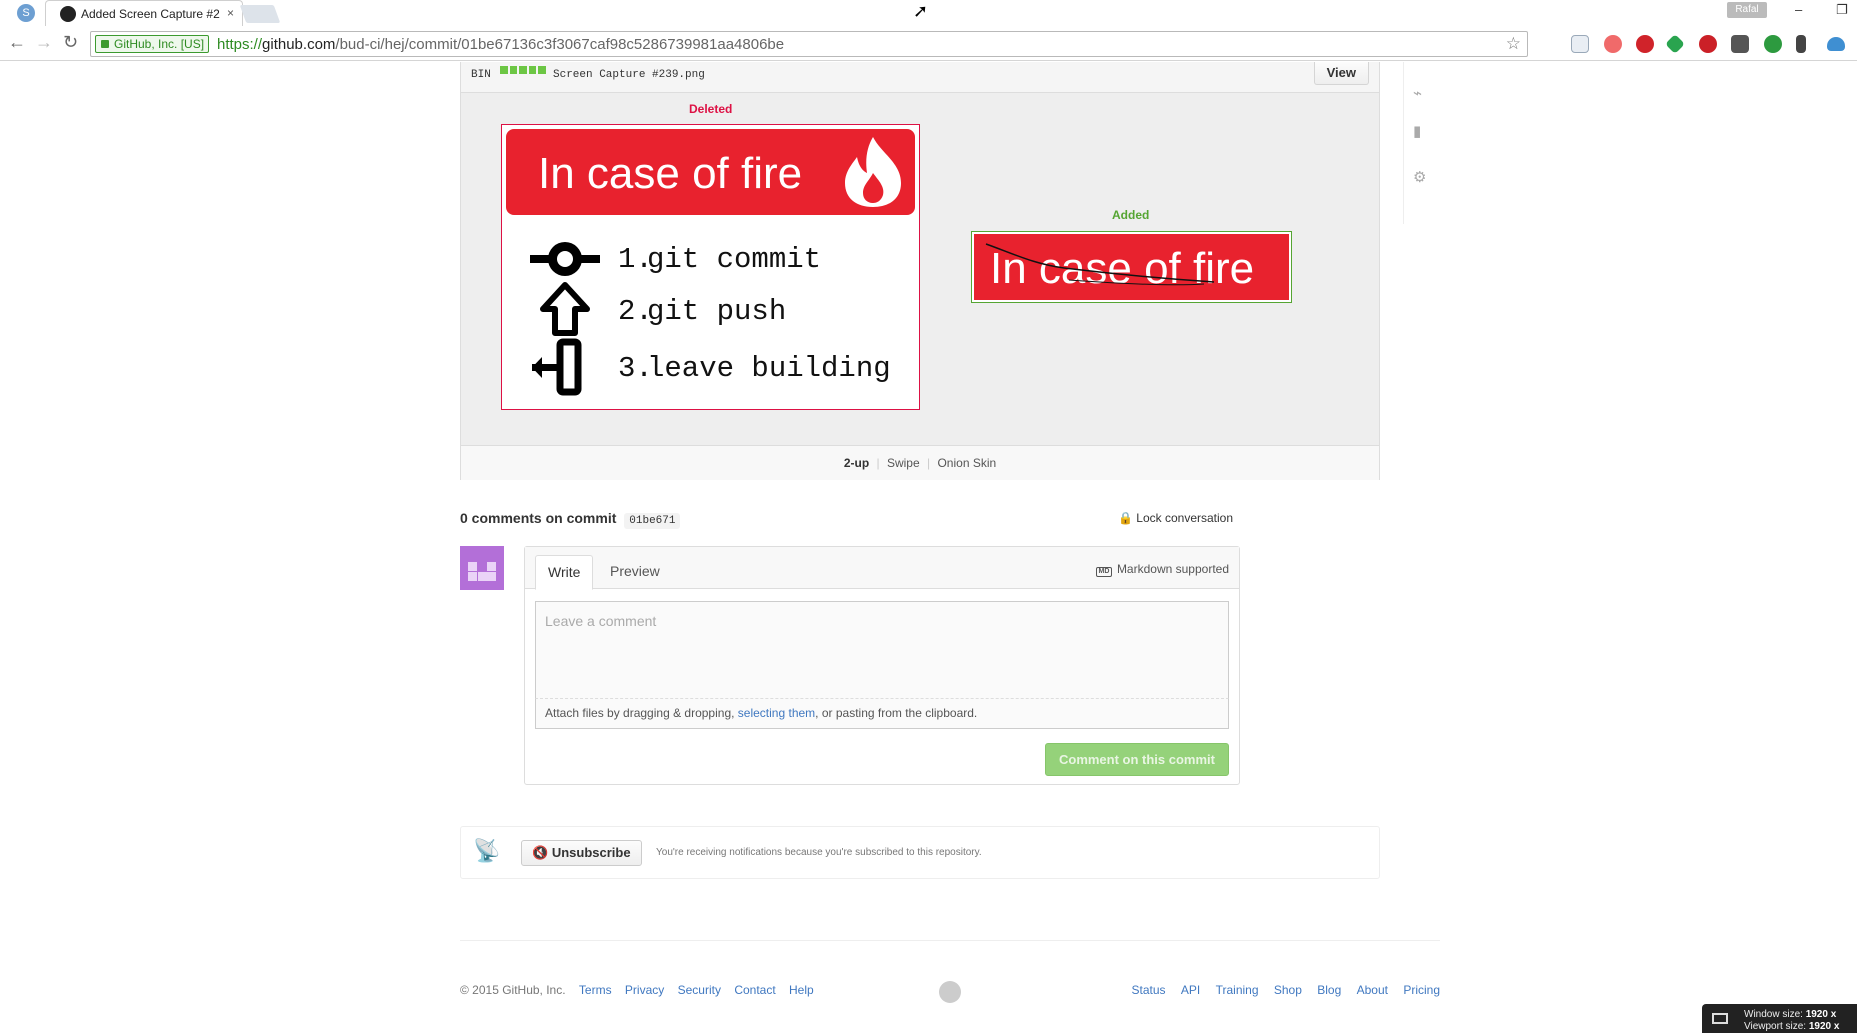  Describe the element at coordinates (1836, 44) in the screenshot. I see `extension-cloud-icon` at that location.